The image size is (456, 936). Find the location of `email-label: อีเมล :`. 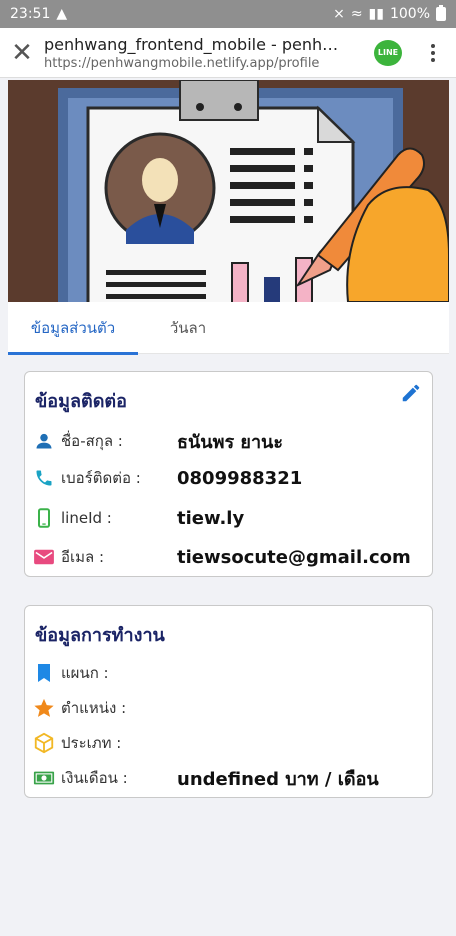

email-label: อีเมล : is located at coordinates (83, 557).